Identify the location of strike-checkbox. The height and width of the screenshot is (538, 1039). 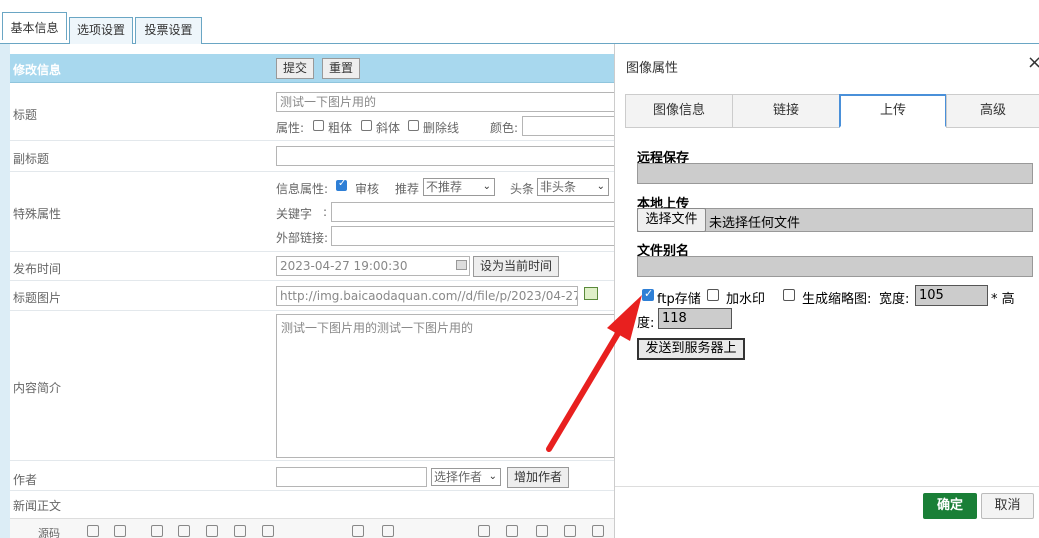
(413, 125).